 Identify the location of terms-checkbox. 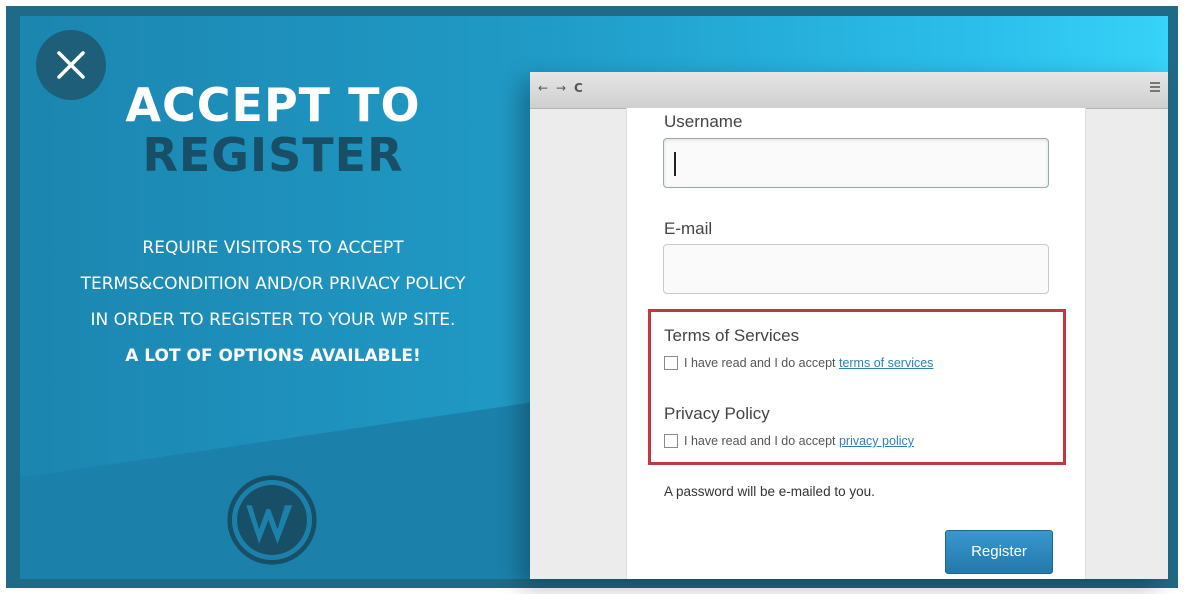
(671, 363).